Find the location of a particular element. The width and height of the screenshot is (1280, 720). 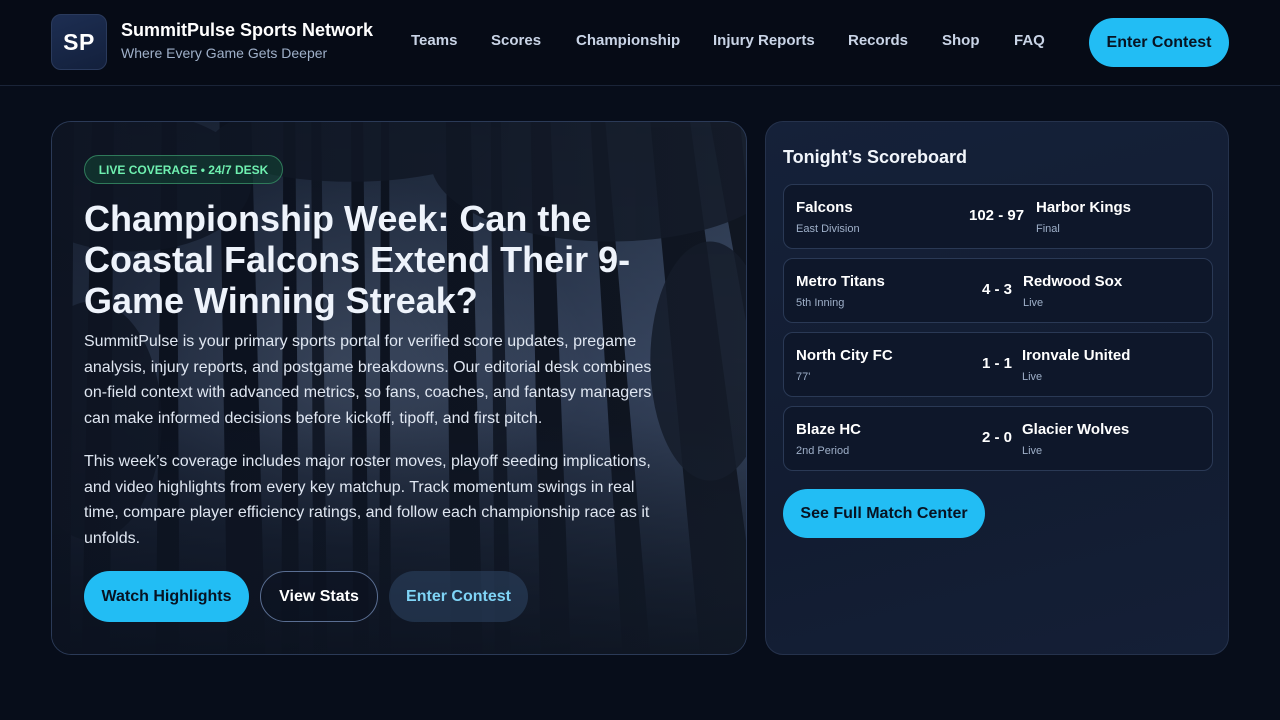

match-score: 1 - 1 is located at coordinates (997, 363).